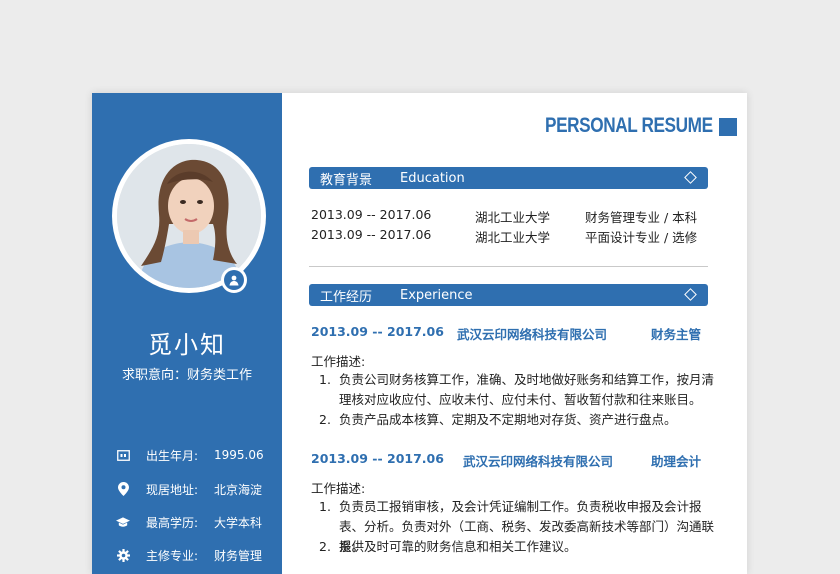  I want to click on section-title-en: Experience, so click(436, 295).